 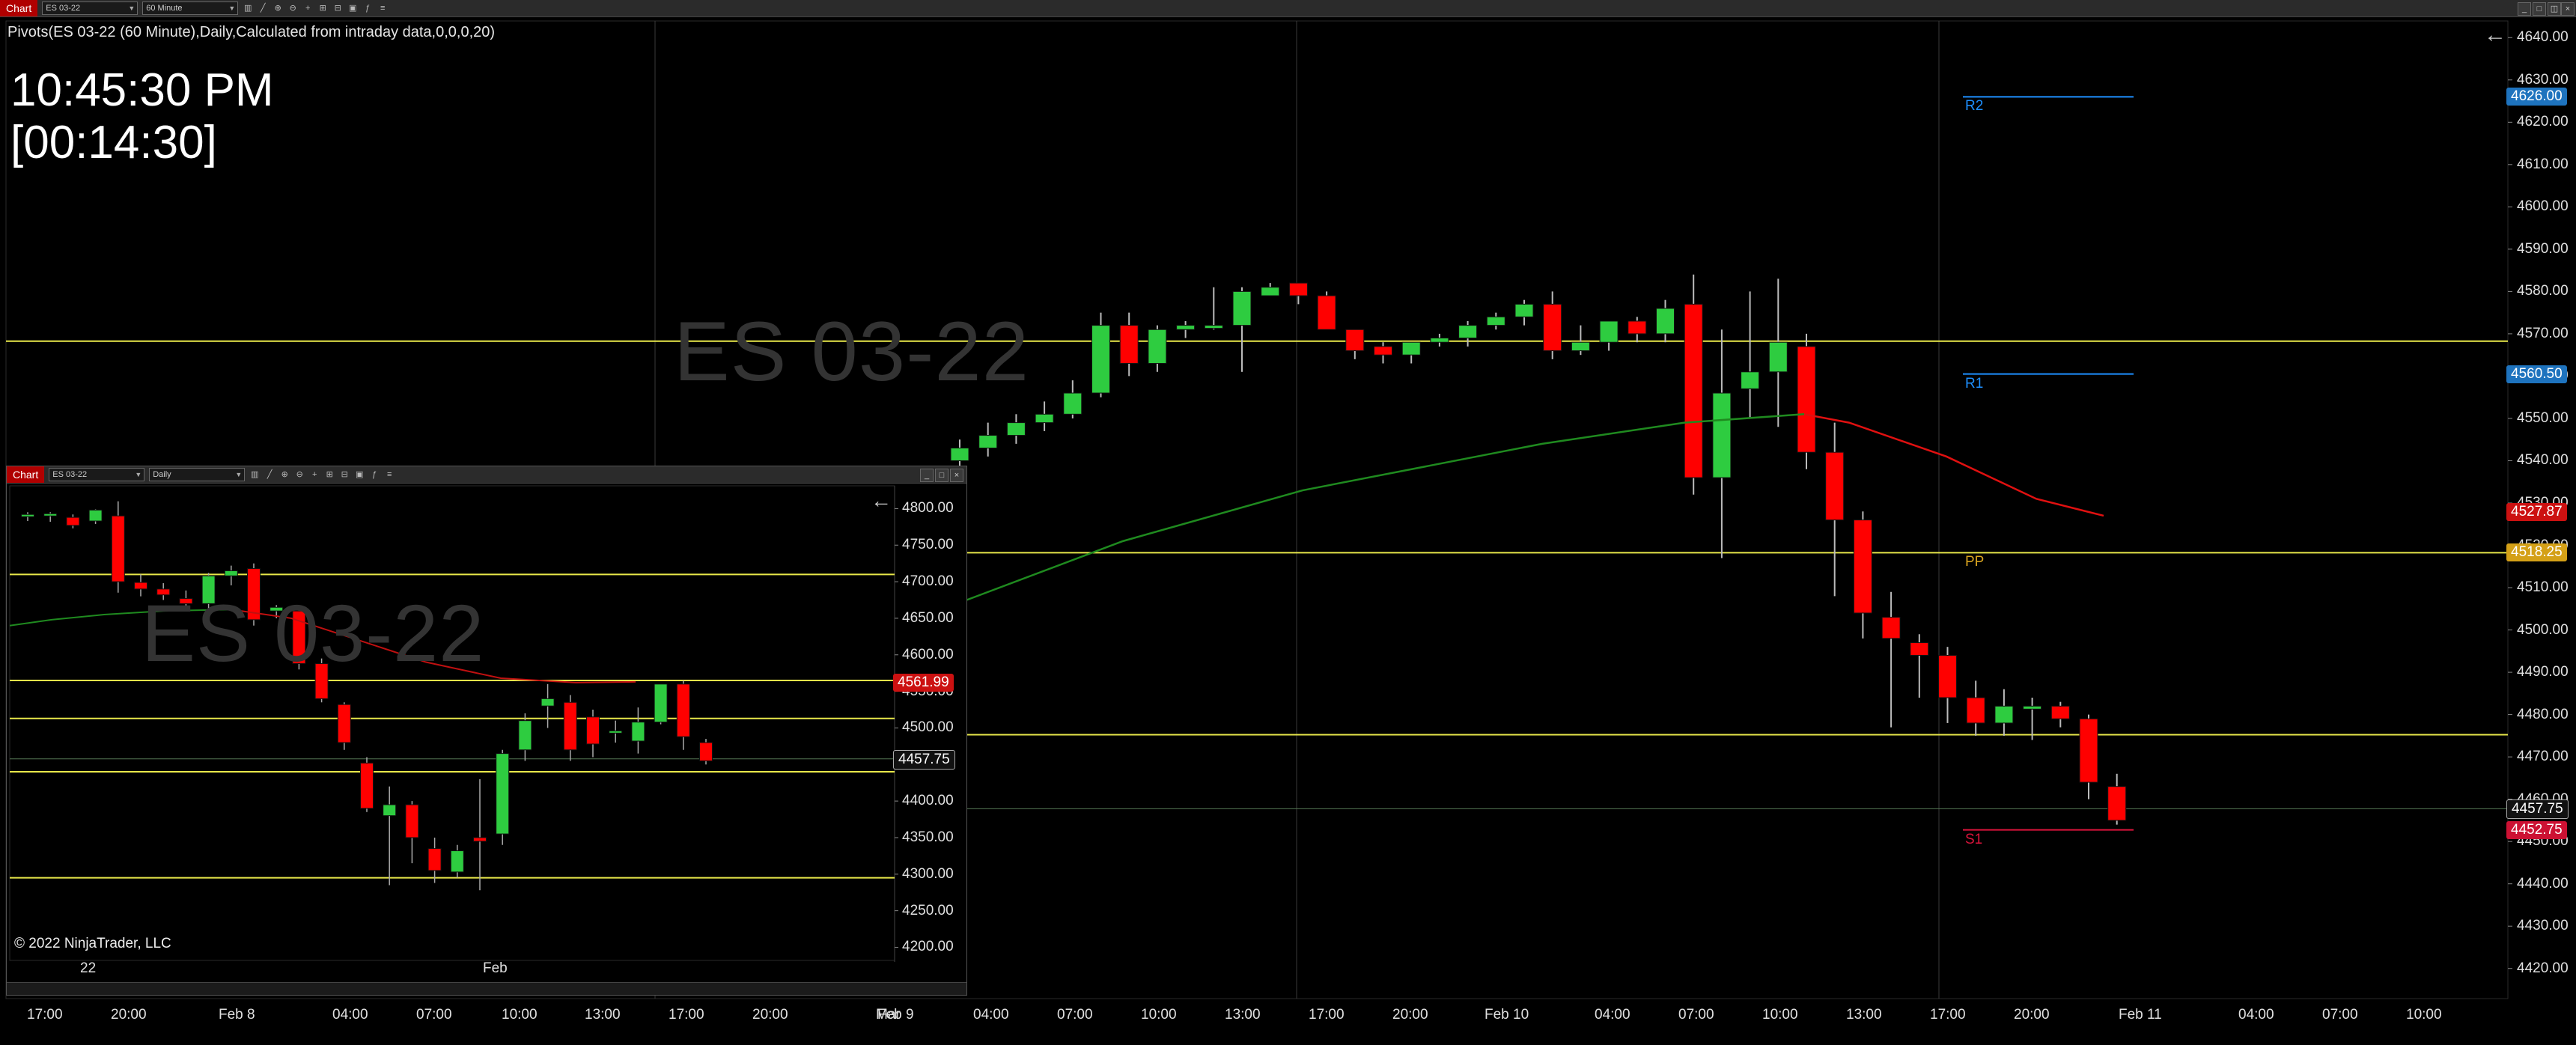 What do you see at coordinates (164, 8) in the screenshot?
I see `interval-selector-value: 60 Minute` at bounding box center [164, 8].